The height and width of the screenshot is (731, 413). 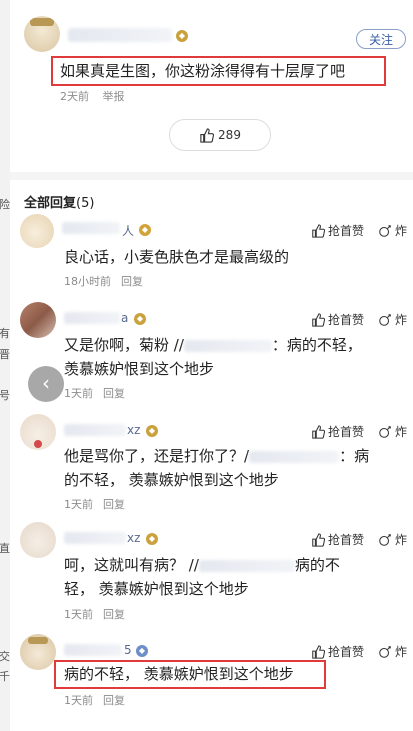 I want to click on reply-text-line1: 又是你啊，菊粉 // ：病的不轻，, so click(x=213, y=345).